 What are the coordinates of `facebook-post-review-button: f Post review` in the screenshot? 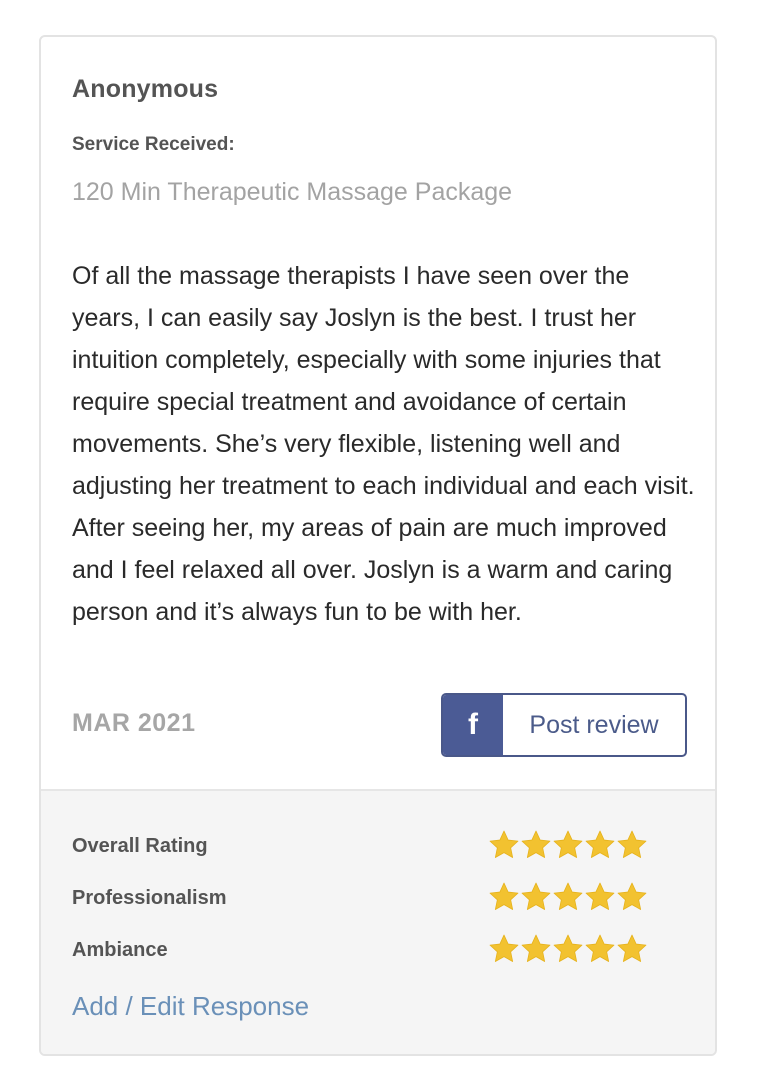 It's located at (564, 725).